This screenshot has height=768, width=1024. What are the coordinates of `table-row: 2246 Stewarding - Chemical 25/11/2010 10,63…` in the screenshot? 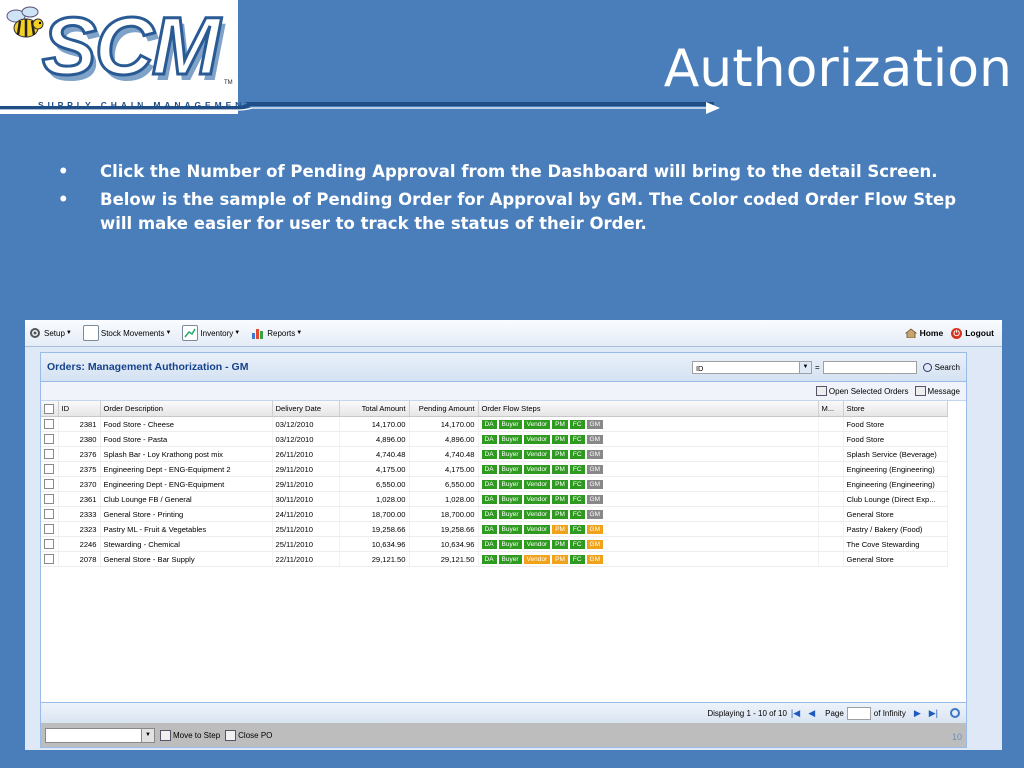 It's located at (494, 544).